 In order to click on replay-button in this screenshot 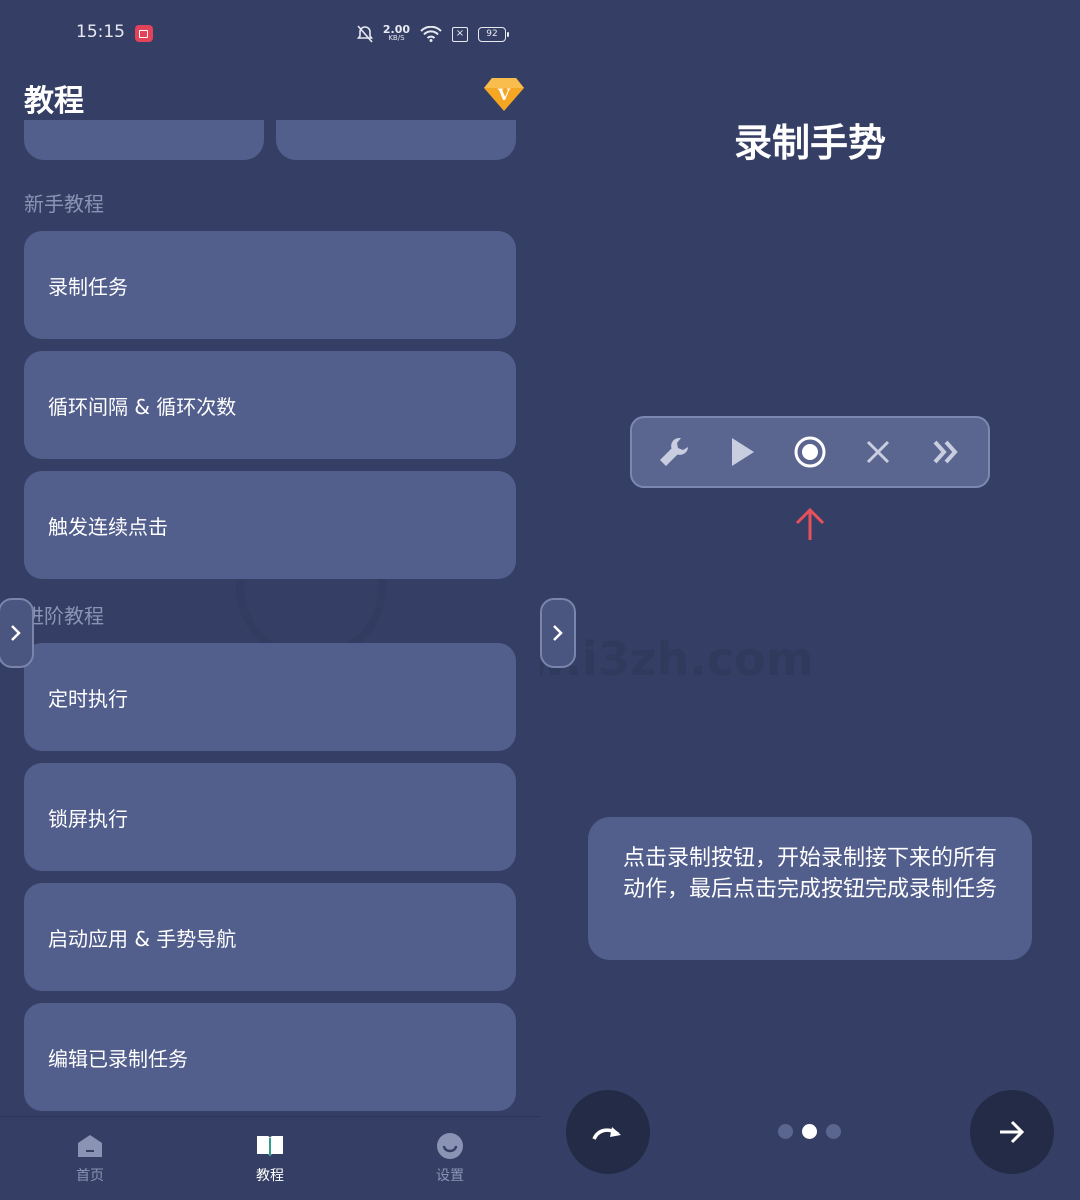, I will do `click(608, 1132)`.